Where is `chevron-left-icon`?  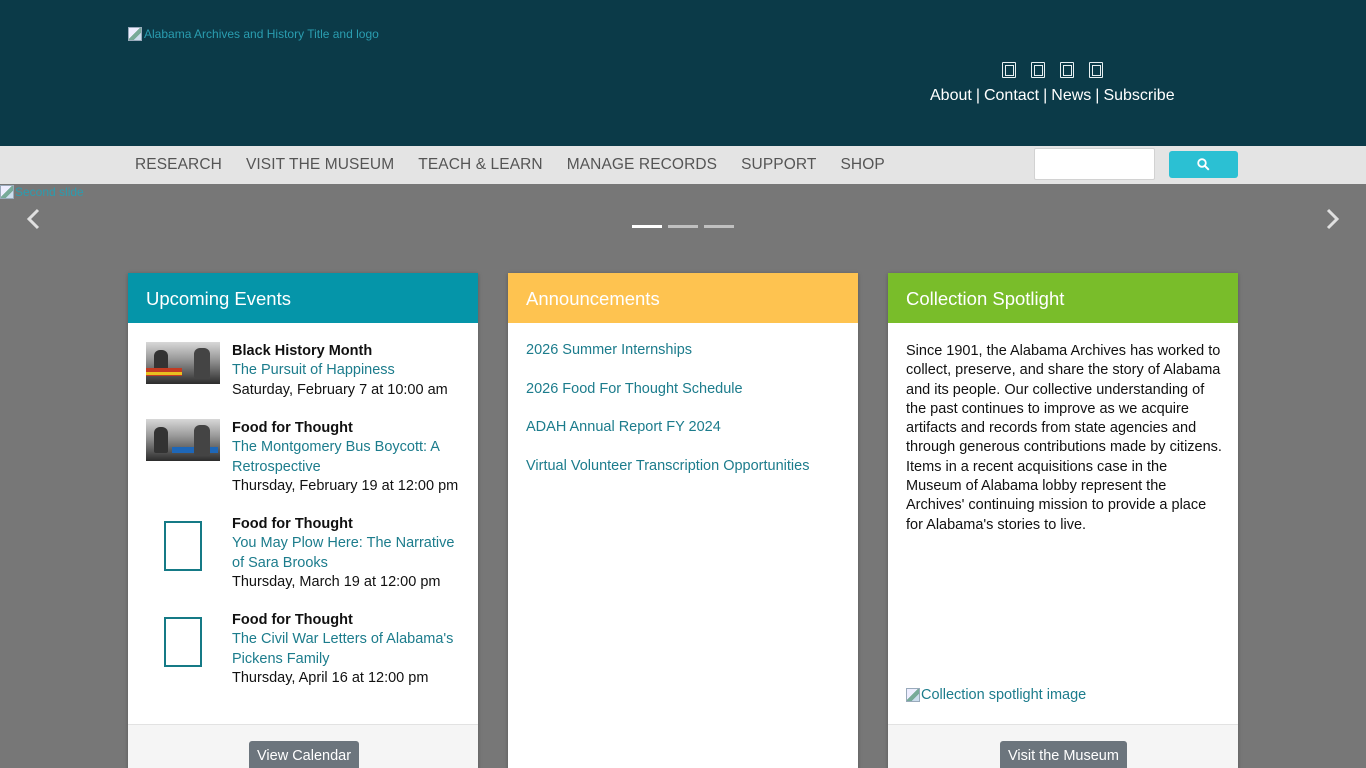
chevron-left-icon is located at coordinates (33, 219).